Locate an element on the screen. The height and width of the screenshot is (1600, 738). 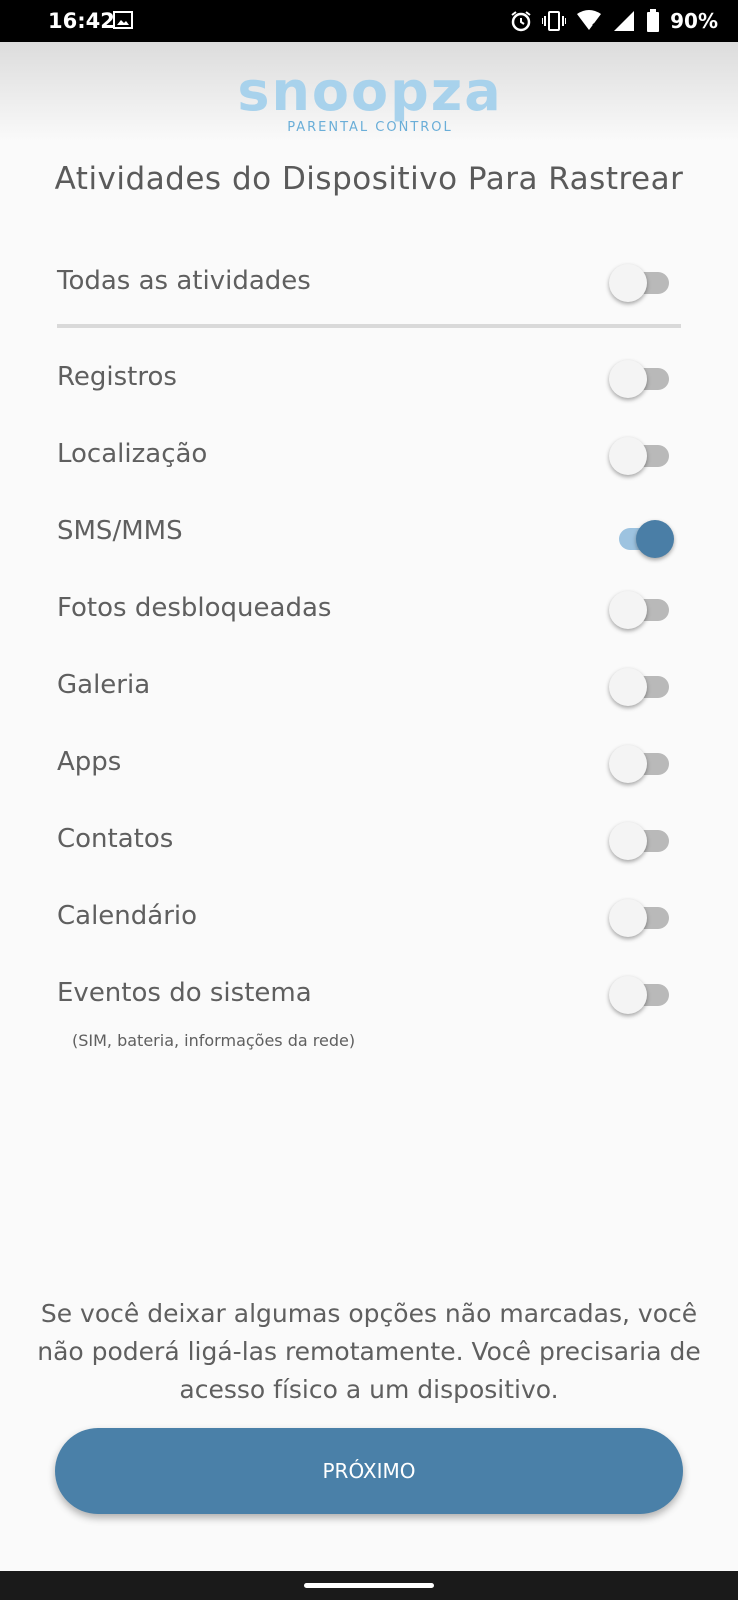
logo-word: snoopza is located at coordinates (370, 91).